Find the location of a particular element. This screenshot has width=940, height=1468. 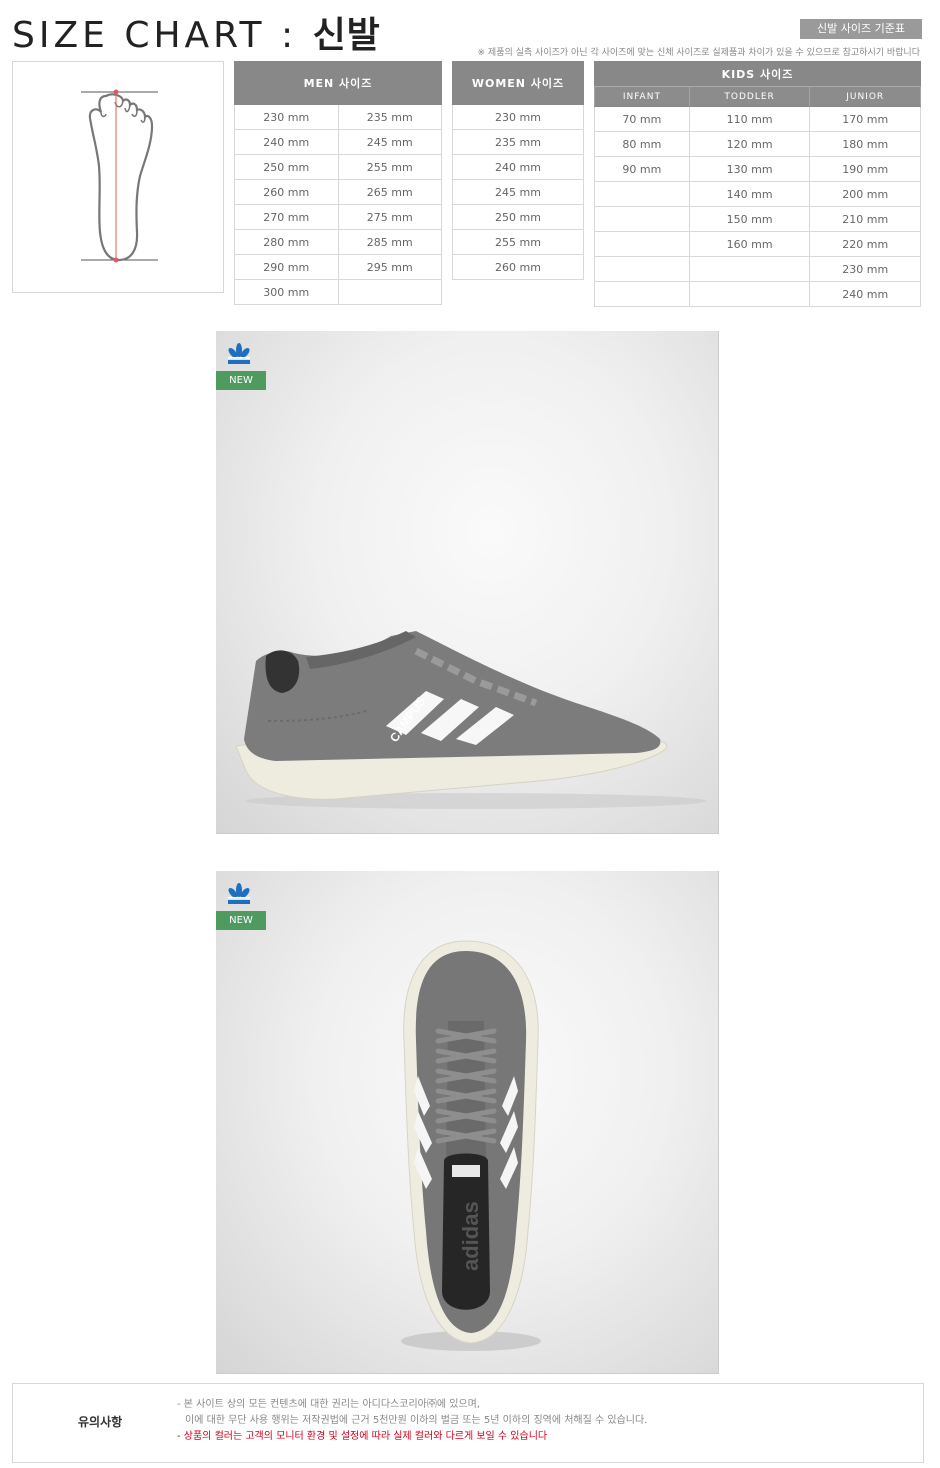

table-row: 290 mm 295 mm is located at coordinates (338, 267).